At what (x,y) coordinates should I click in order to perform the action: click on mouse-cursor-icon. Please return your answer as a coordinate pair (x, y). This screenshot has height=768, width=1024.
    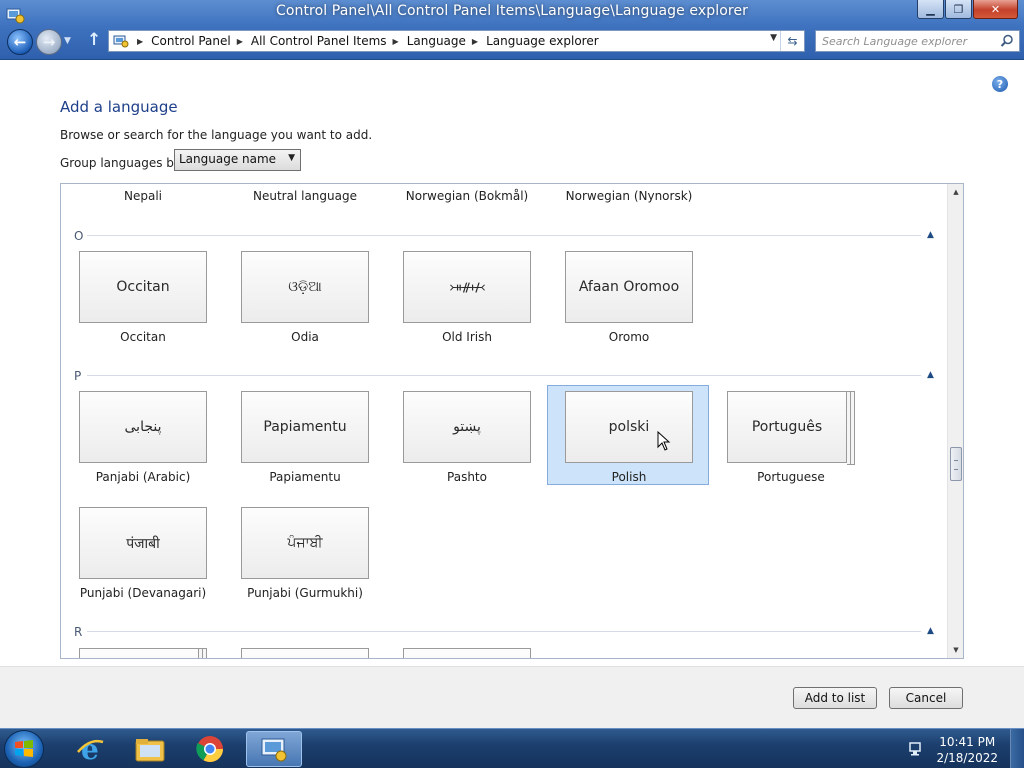
    Looking at the image, I should click on (664, 442).